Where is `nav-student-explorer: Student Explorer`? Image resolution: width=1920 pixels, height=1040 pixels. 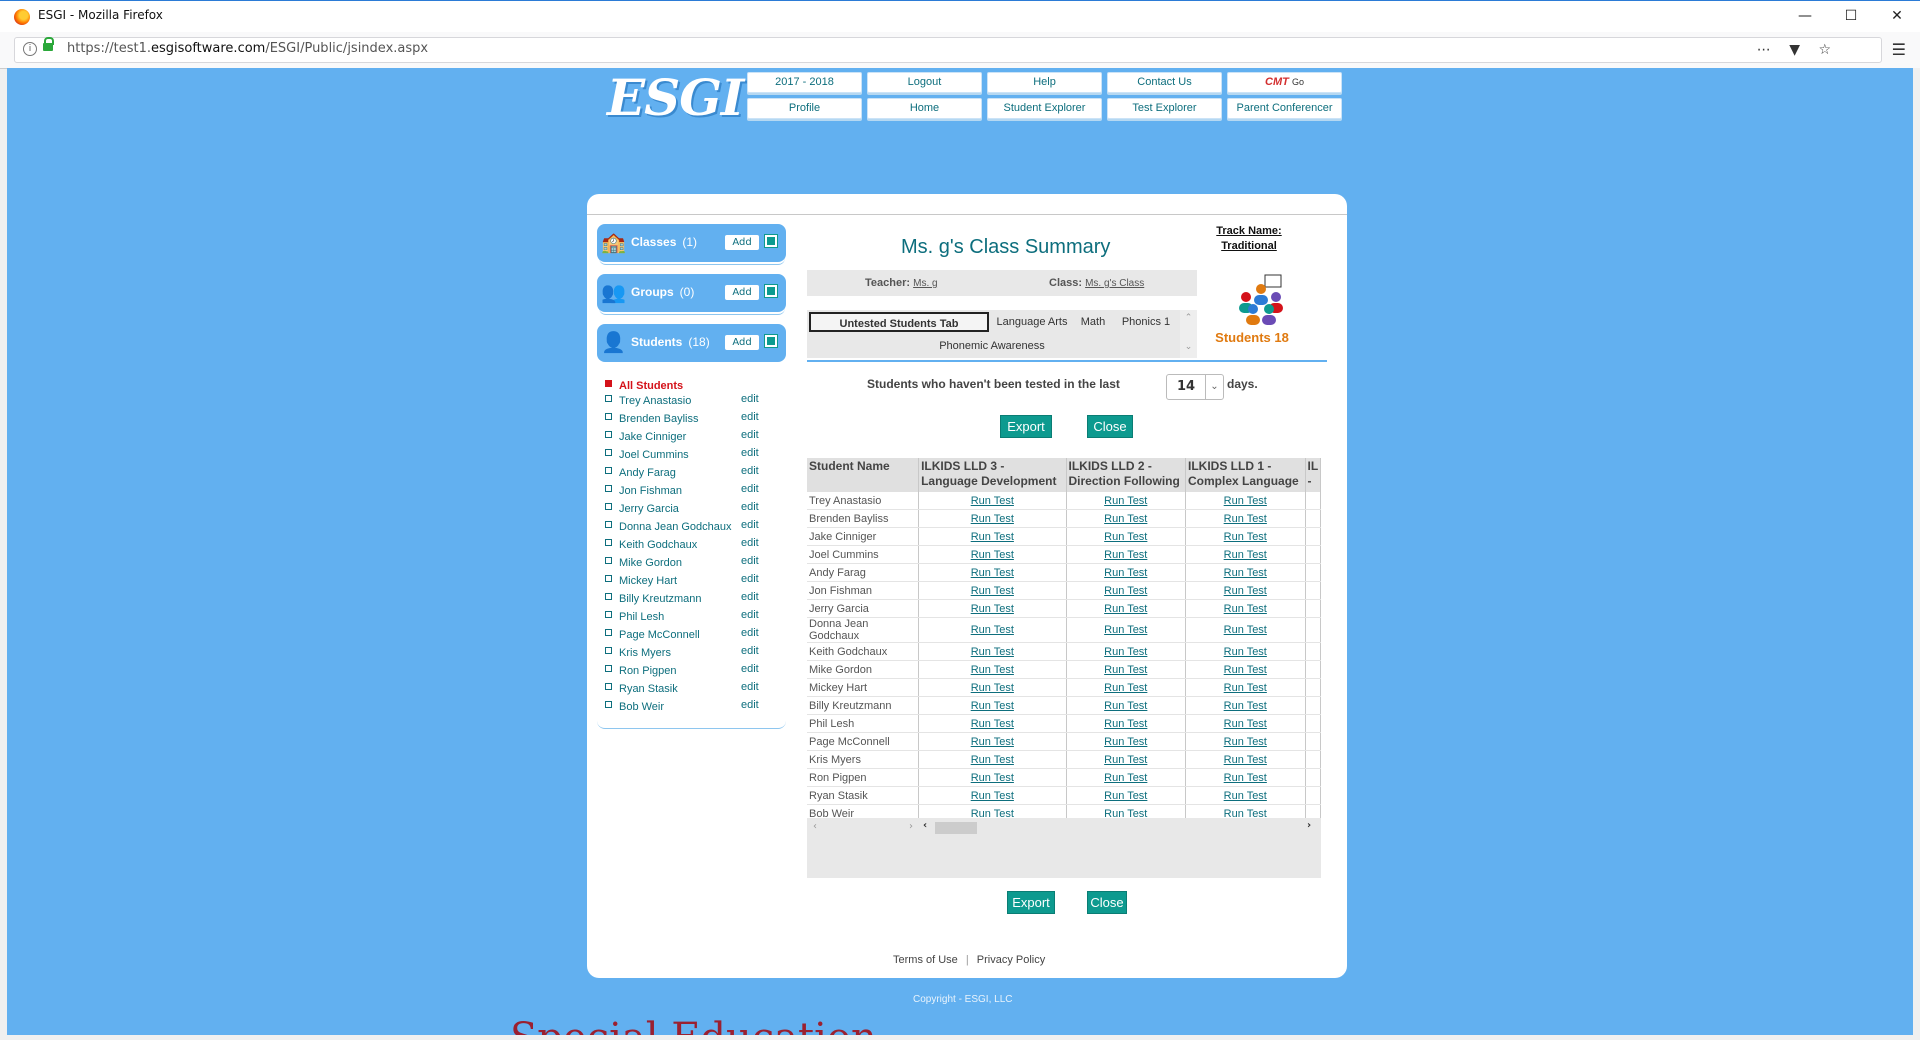 nav-student-explorer: Student Explorer is located at coordinates (1044, 108).